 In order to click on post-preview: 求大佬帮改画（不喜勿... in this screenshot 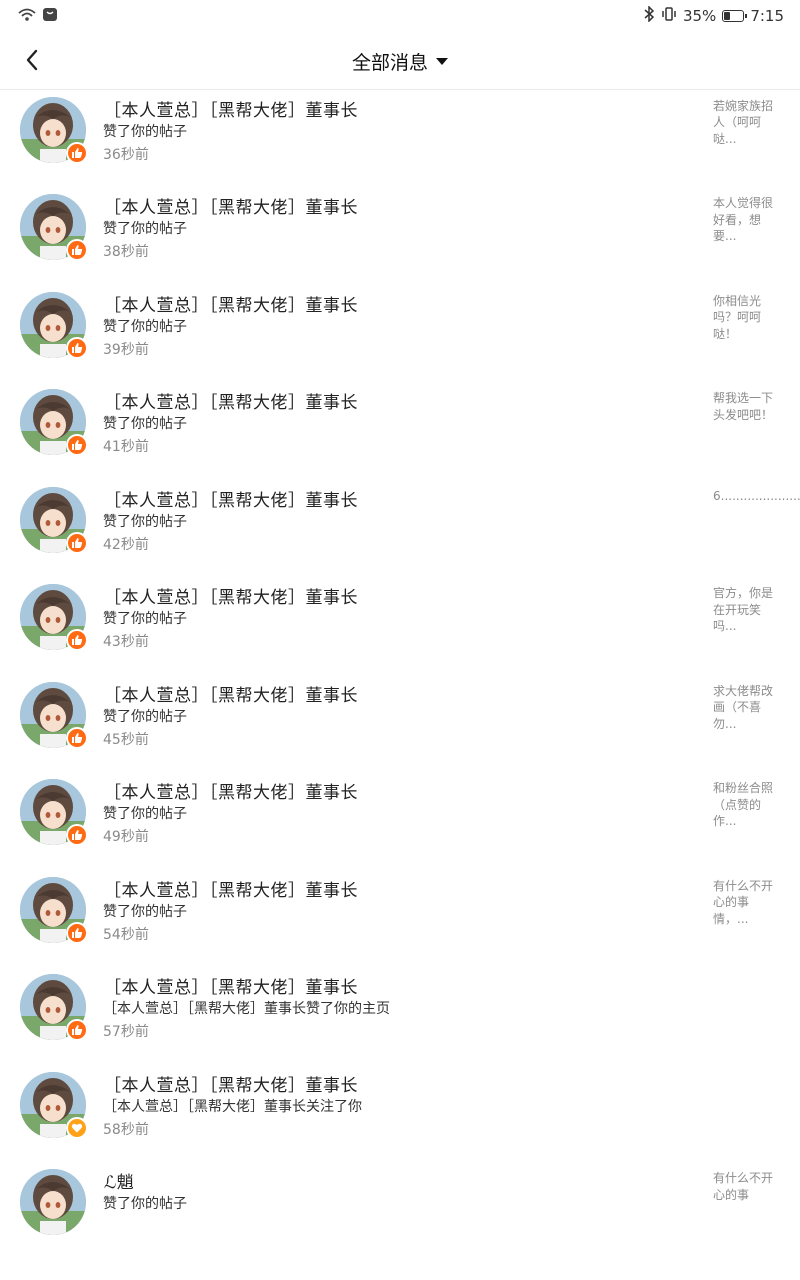, I will do `click(747, 708)`.